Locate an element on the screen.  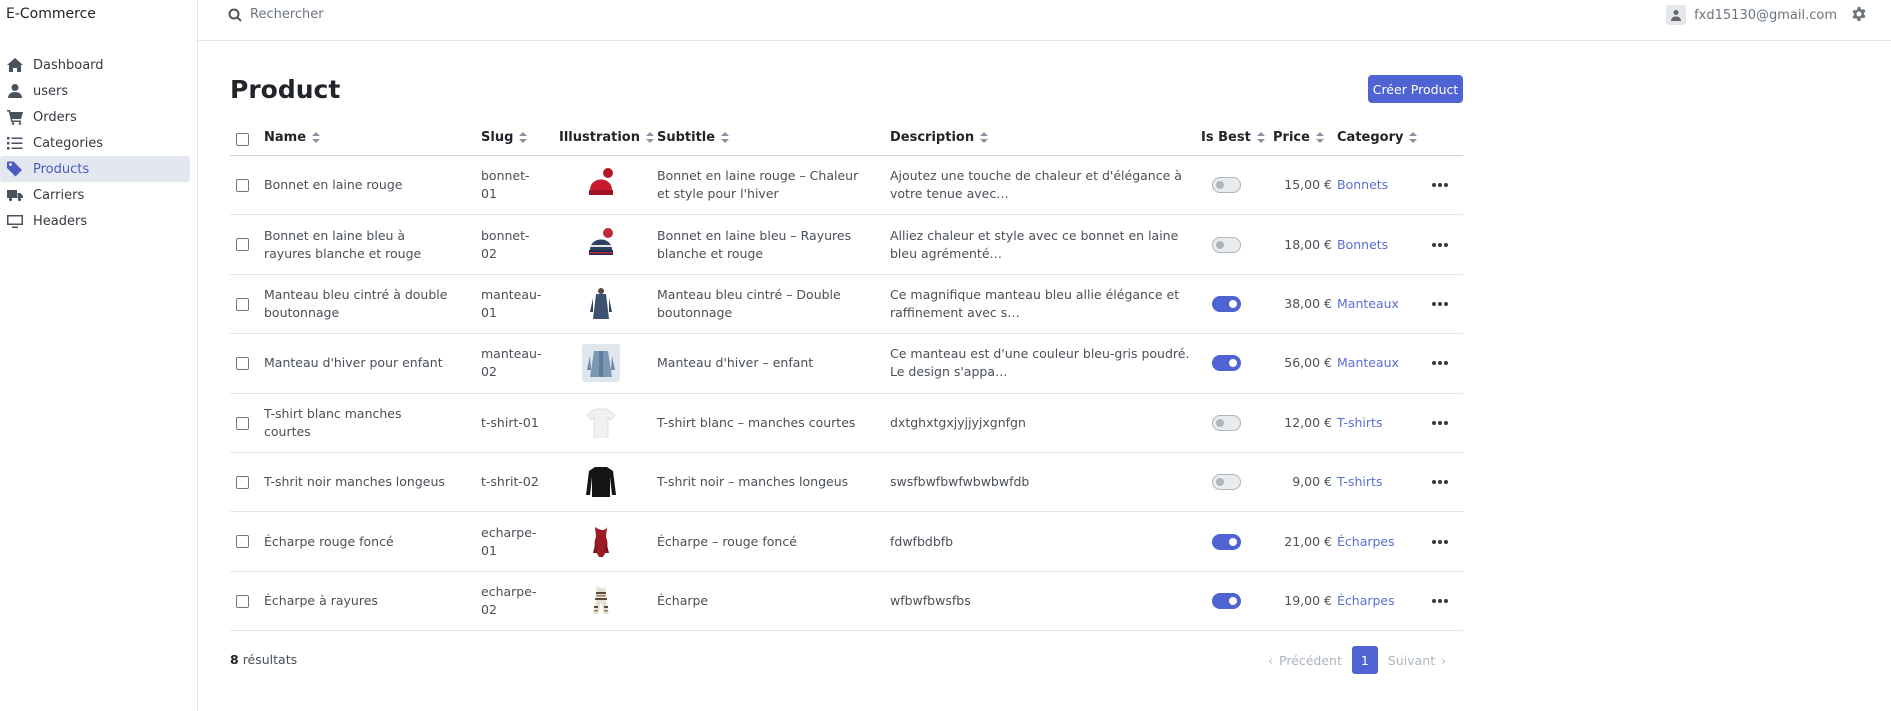
results-label: résultats is located at coordinates (270, 659).